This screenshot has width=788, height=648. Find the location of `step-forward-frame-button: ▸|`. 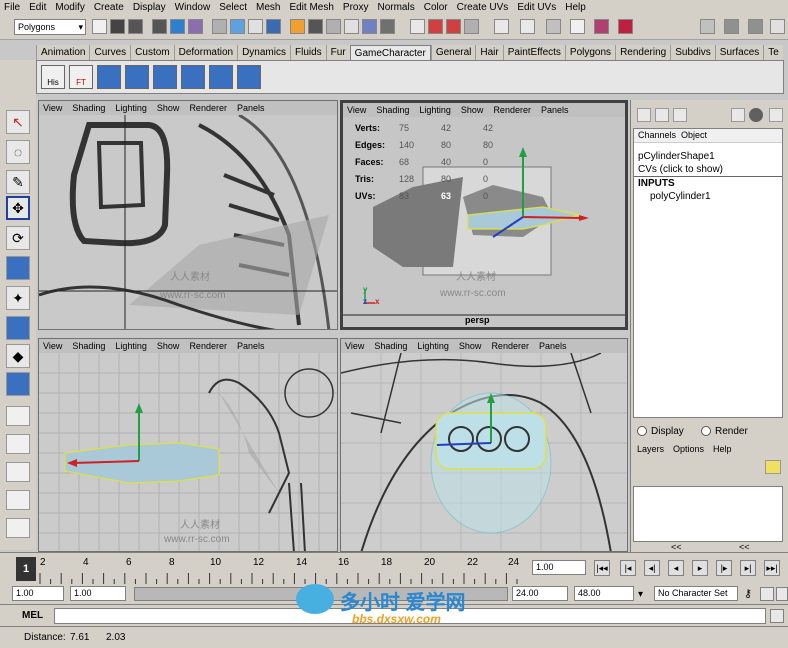

step-forward-frame-button: ▸| is located at coordinates (748, 568).